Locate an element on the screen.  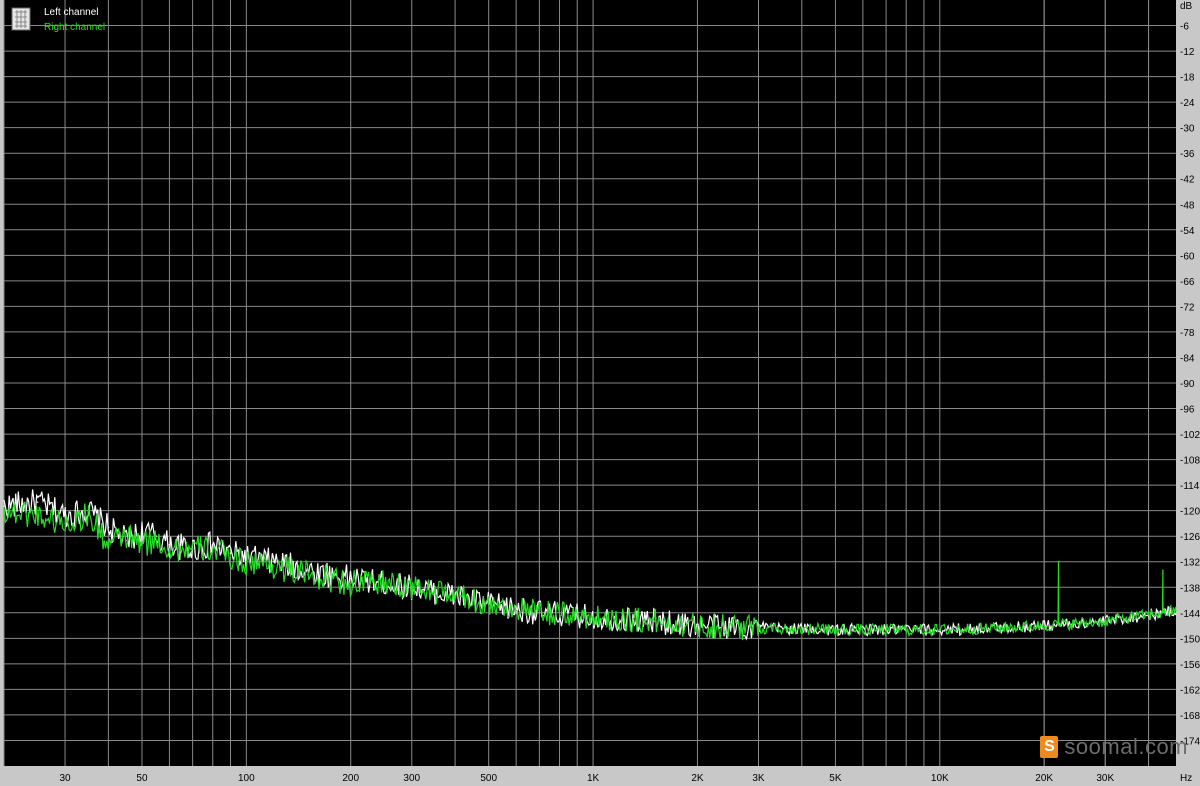
x-tick-label: 2K is located at coordinates (697, 778).